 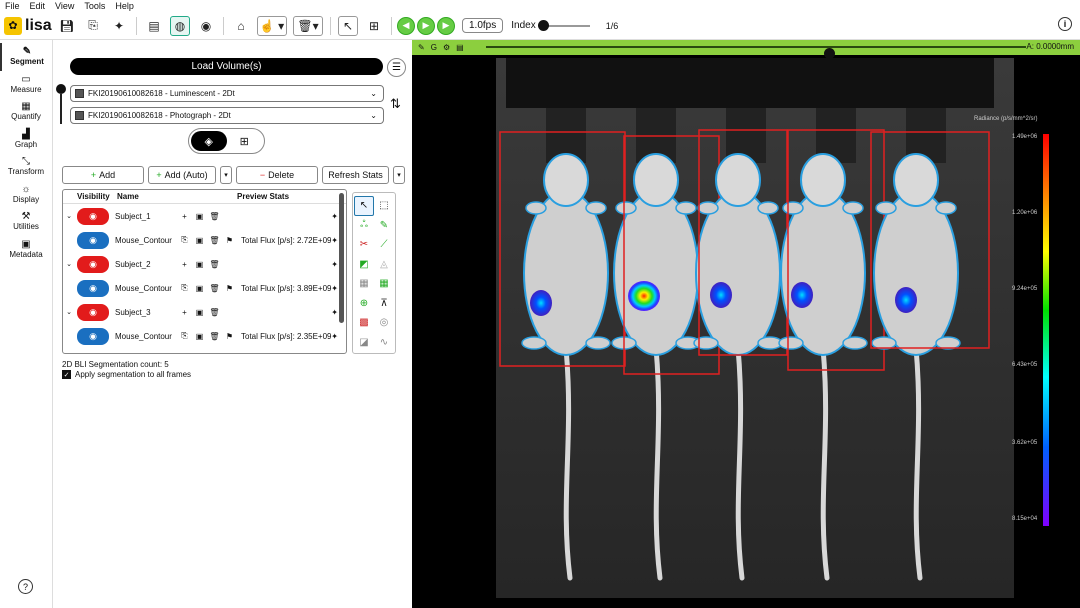 I want to click on nav-item-quantify: ▦ Quantify, so click(x=26, y=112).